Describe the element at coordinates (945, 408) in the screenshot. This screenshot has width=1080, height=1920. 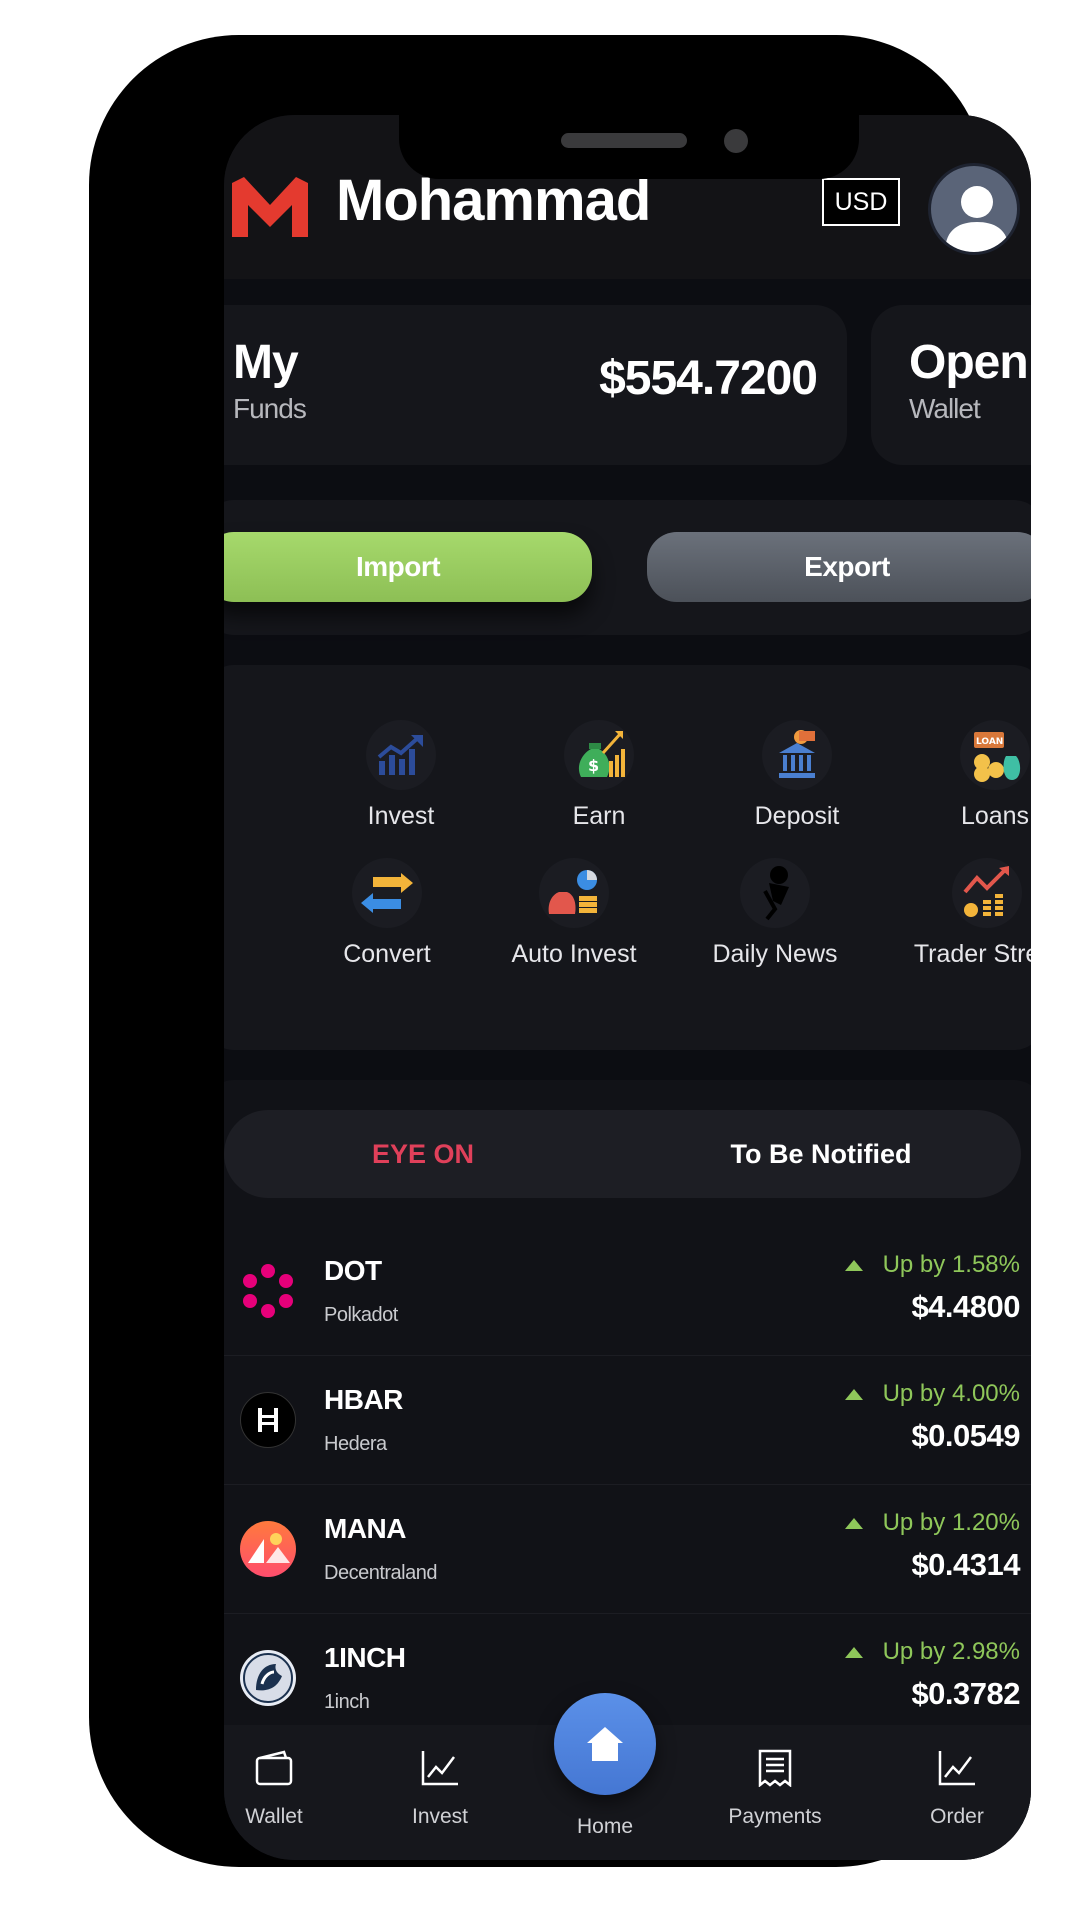
I see `wallet-subtitle: Wallet` at that location.